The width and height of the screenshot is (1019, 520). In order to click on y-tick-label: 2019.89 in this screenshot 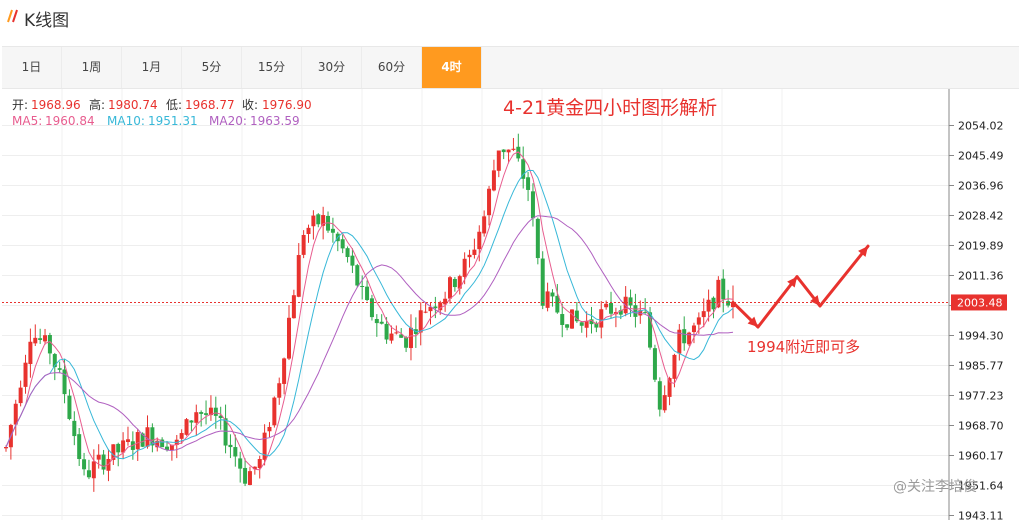, I will do `click(981, 246)`.